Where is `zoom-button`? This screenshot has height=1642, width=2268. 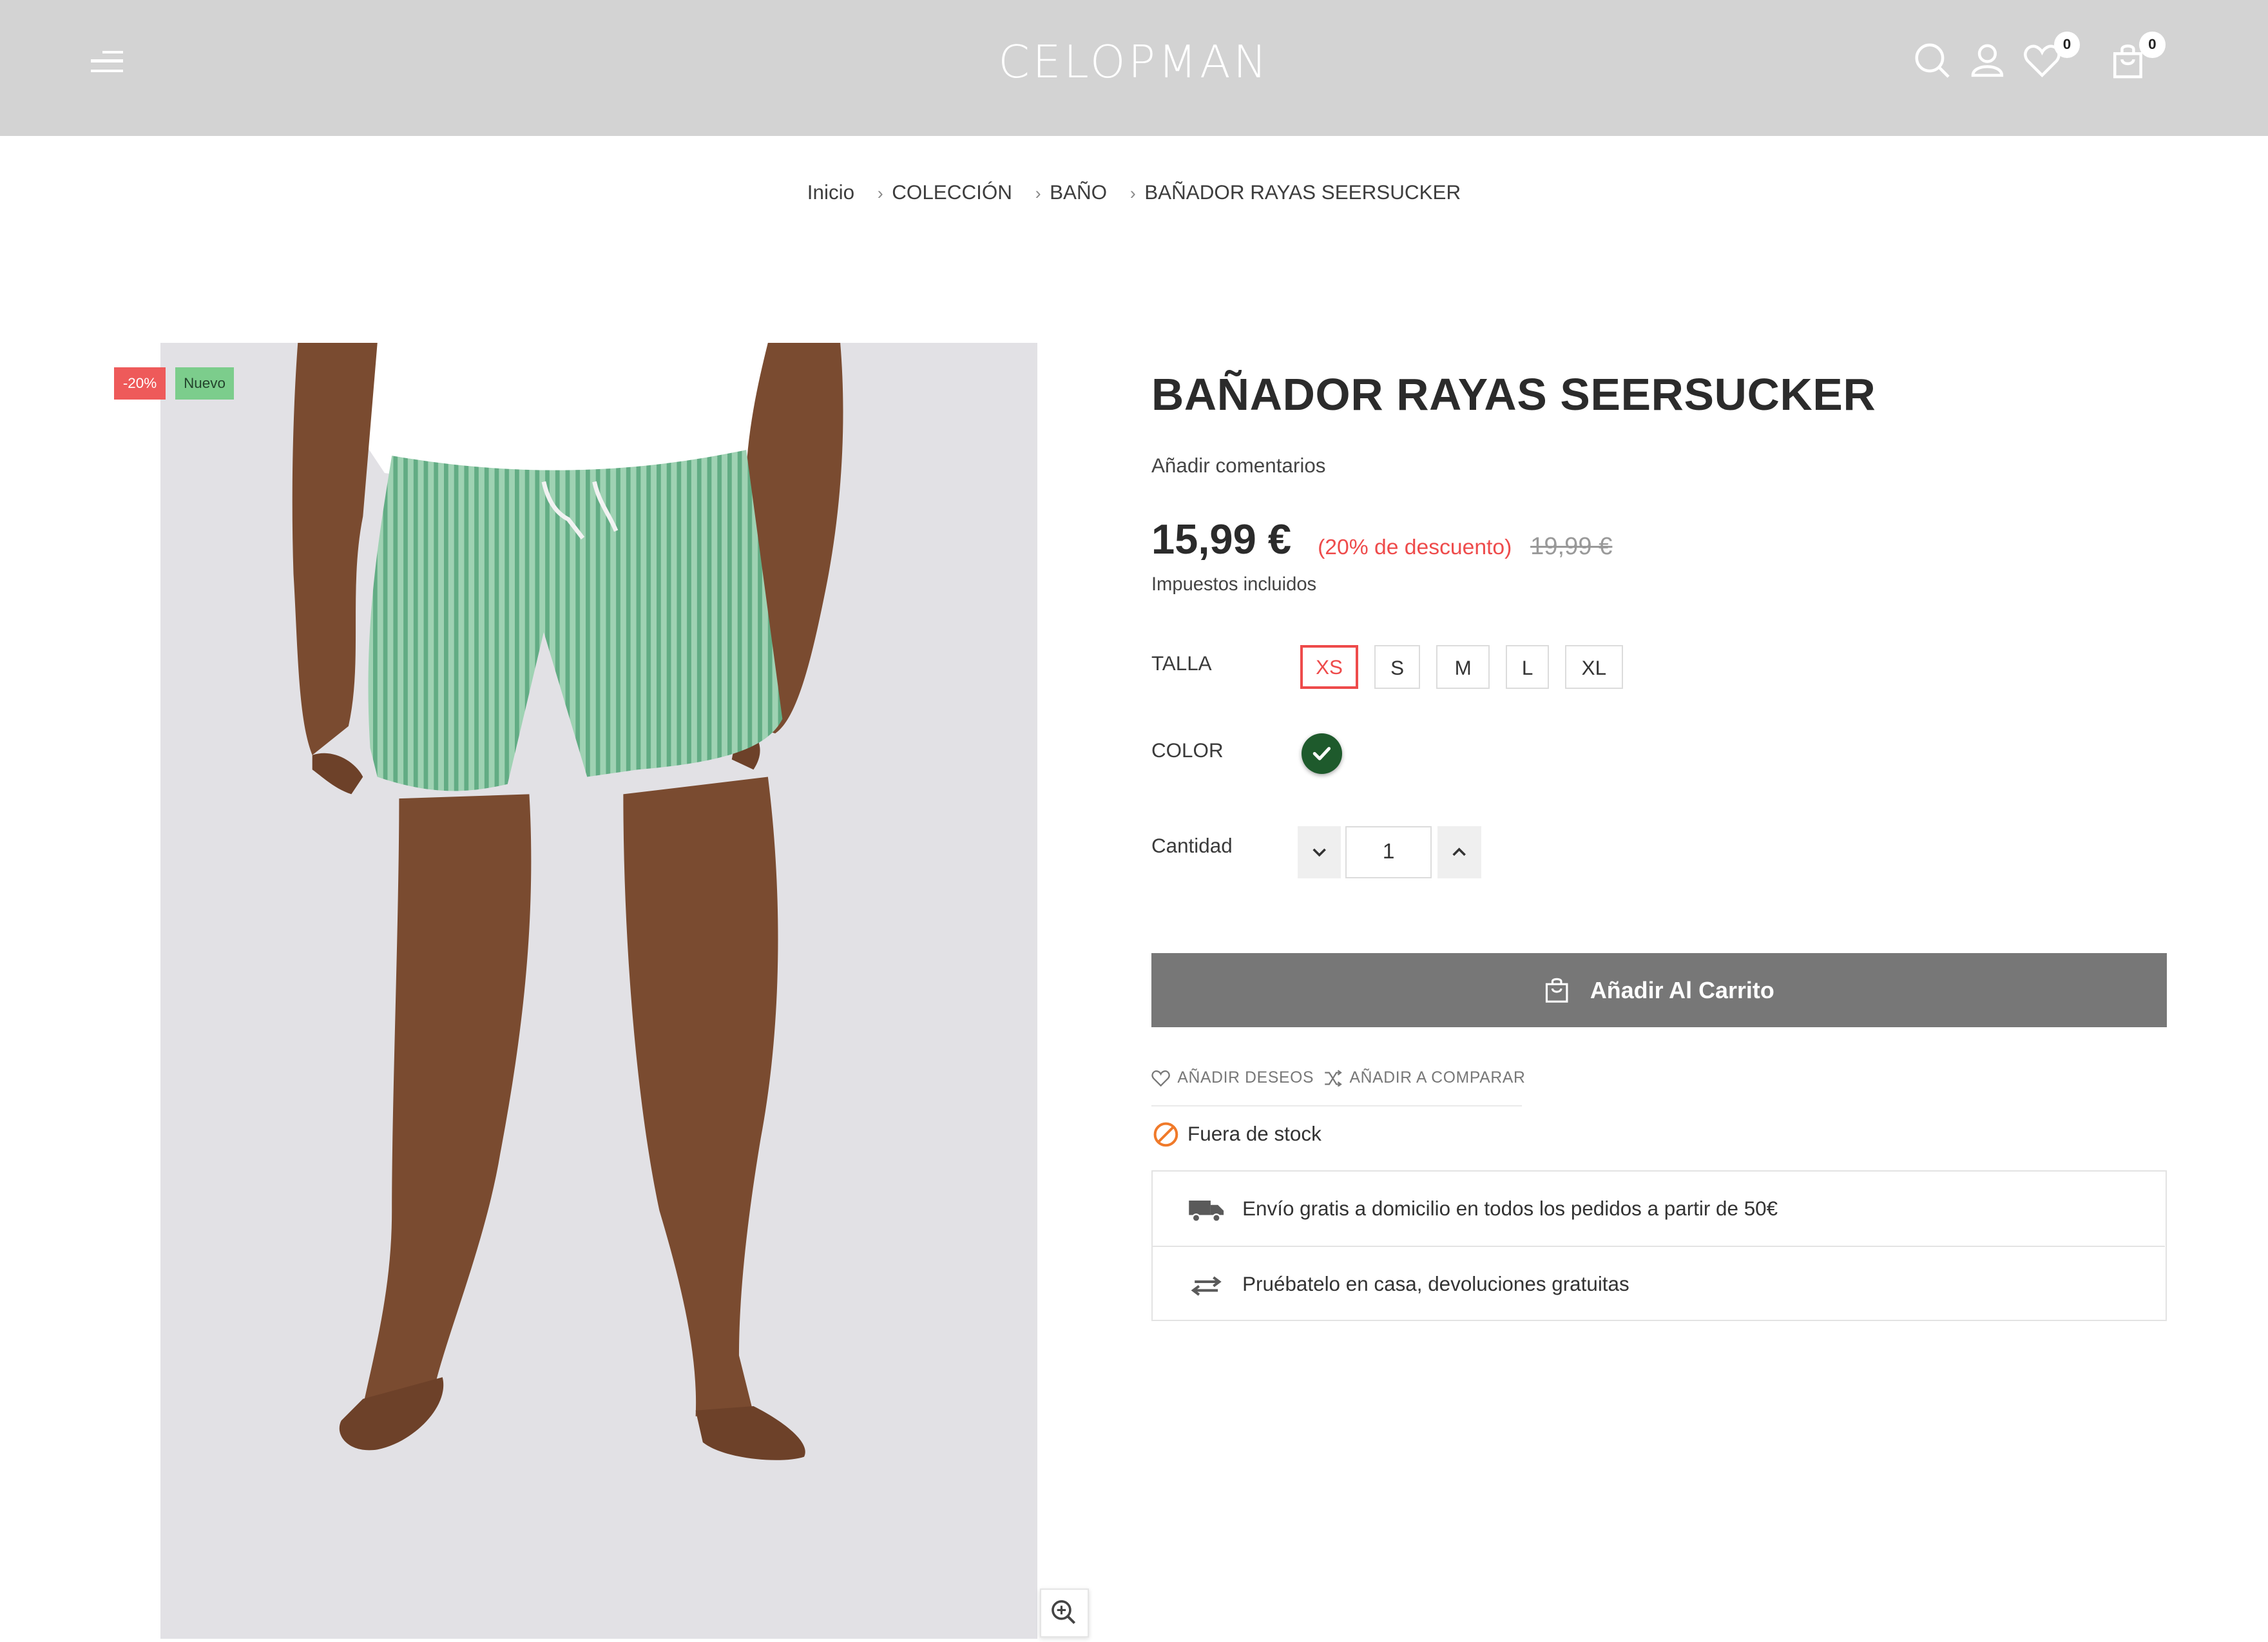
zoom-button is located at coordinates (1064, 1612).